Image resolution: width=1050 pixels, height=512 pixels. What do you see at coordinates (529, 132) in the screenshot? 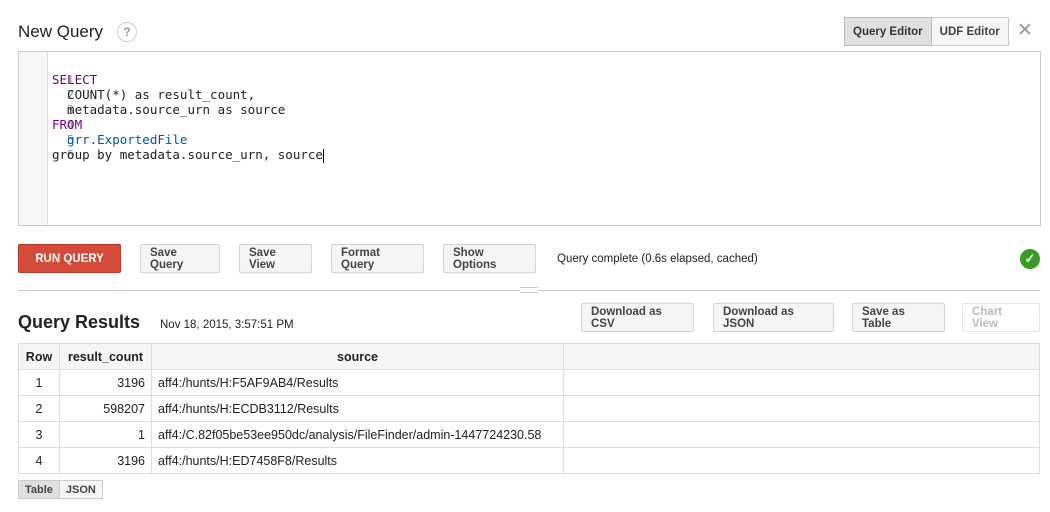
I see `code-line: 5 grr.ExportedFile` at bounding box center [529, 132].